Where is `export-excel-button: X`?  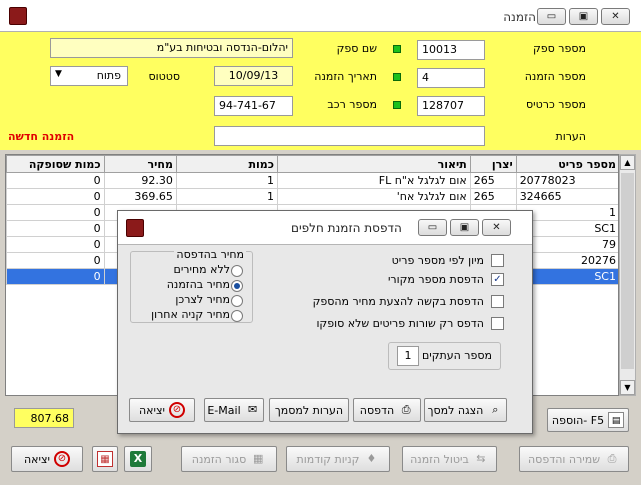
export-excel-button: X is located at coordinates (138, 459).